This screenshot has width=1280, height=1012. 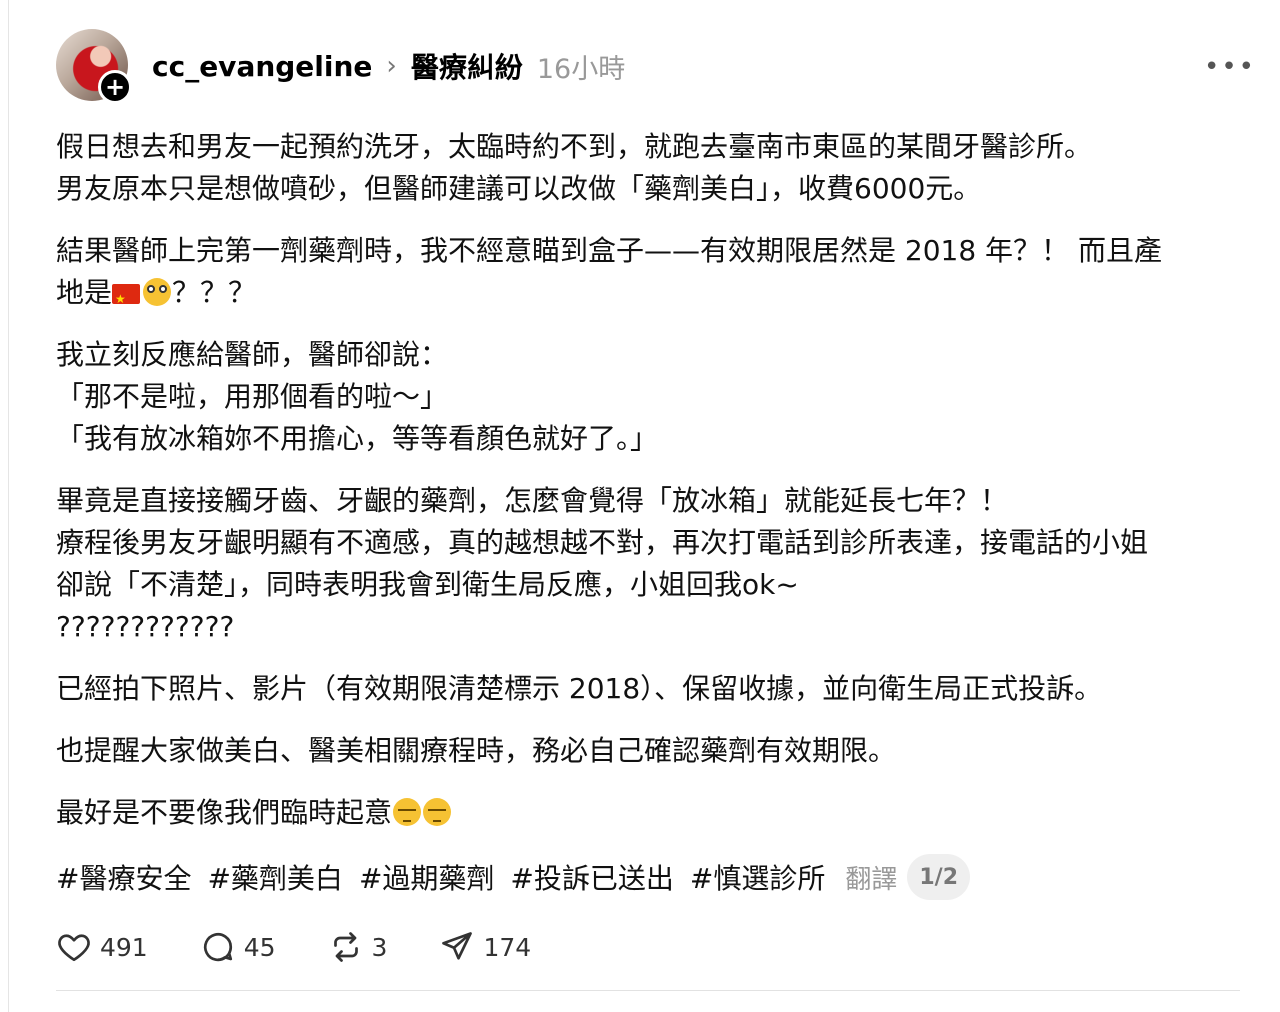 What do you see at coordinates (426, 877) in the screenshot?
I see `hashtag-link: #過期藥劑` at bounding box center [426, 877].